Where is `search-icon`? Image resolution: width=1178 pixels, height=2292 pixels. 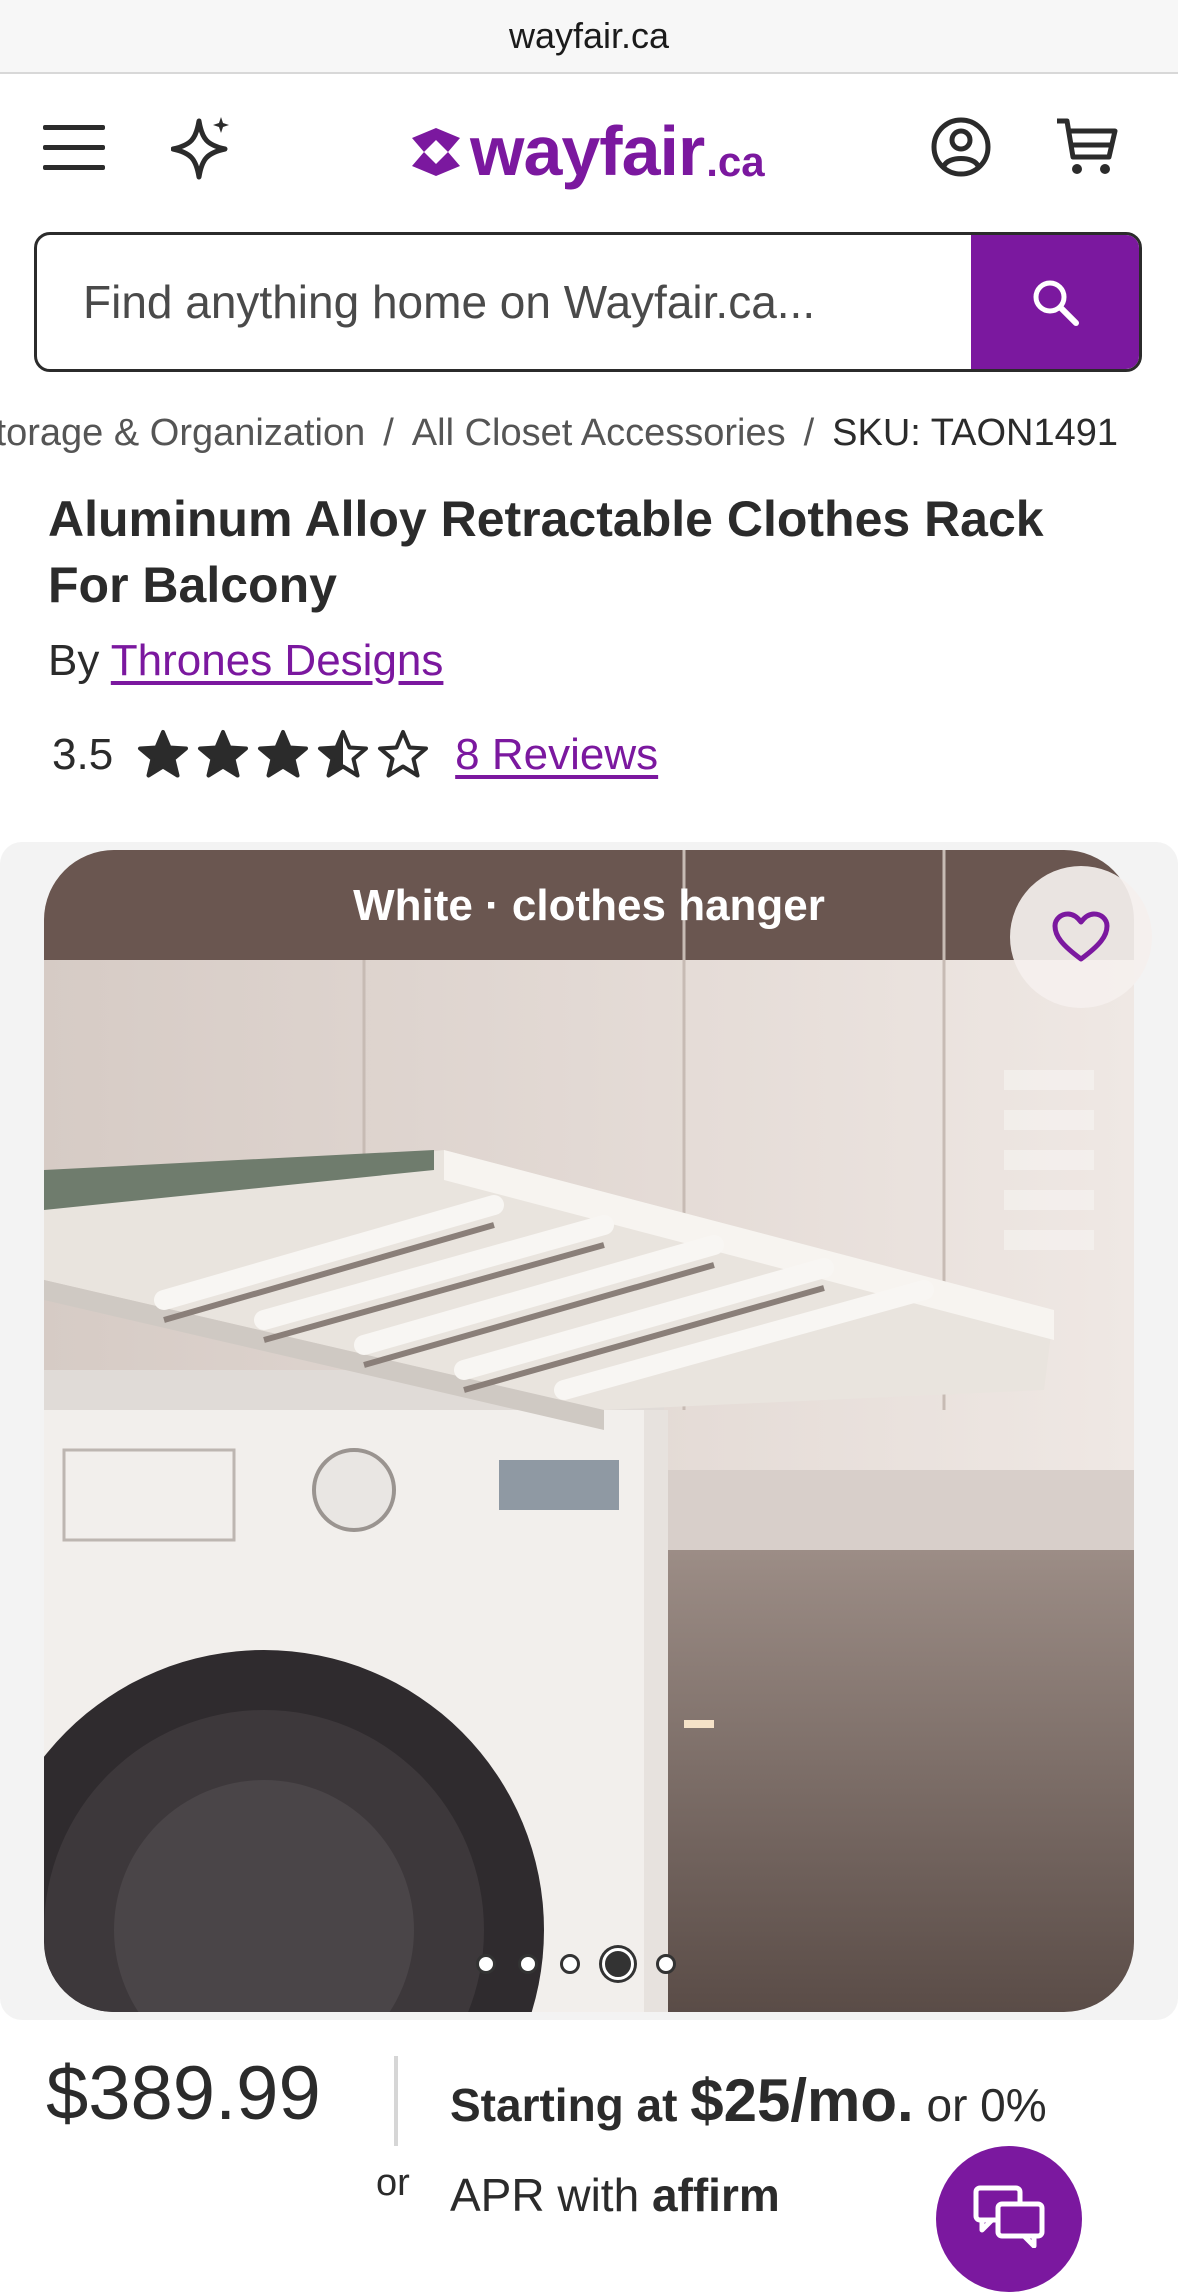
search-icon is located at coordinates (1056, 303).